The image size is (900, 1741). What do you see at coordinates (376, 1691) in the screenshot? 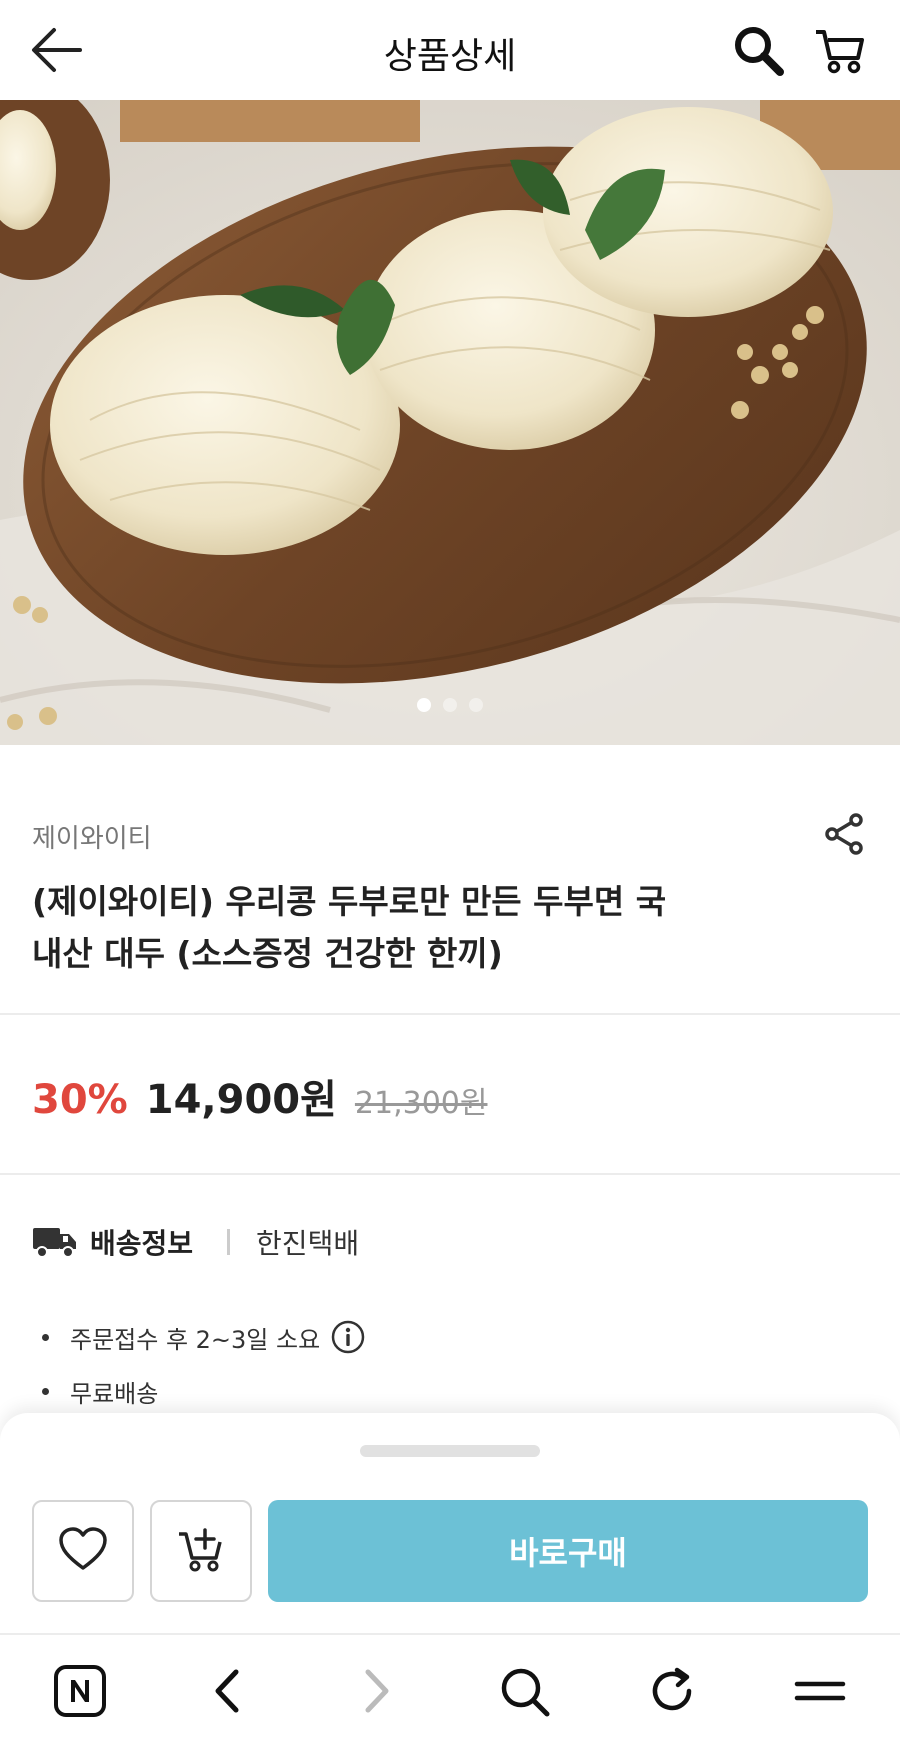
I see `forward-chevron-icon` at bounding box center [376, 1691].